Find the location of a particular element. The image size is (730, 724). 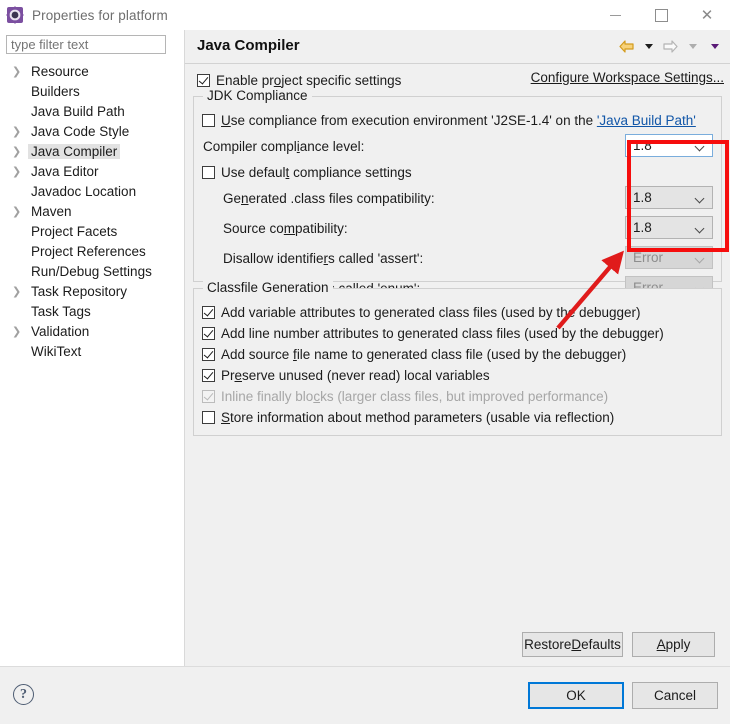

sidebar-item-label: Builders is located at coordinates (55, 91).